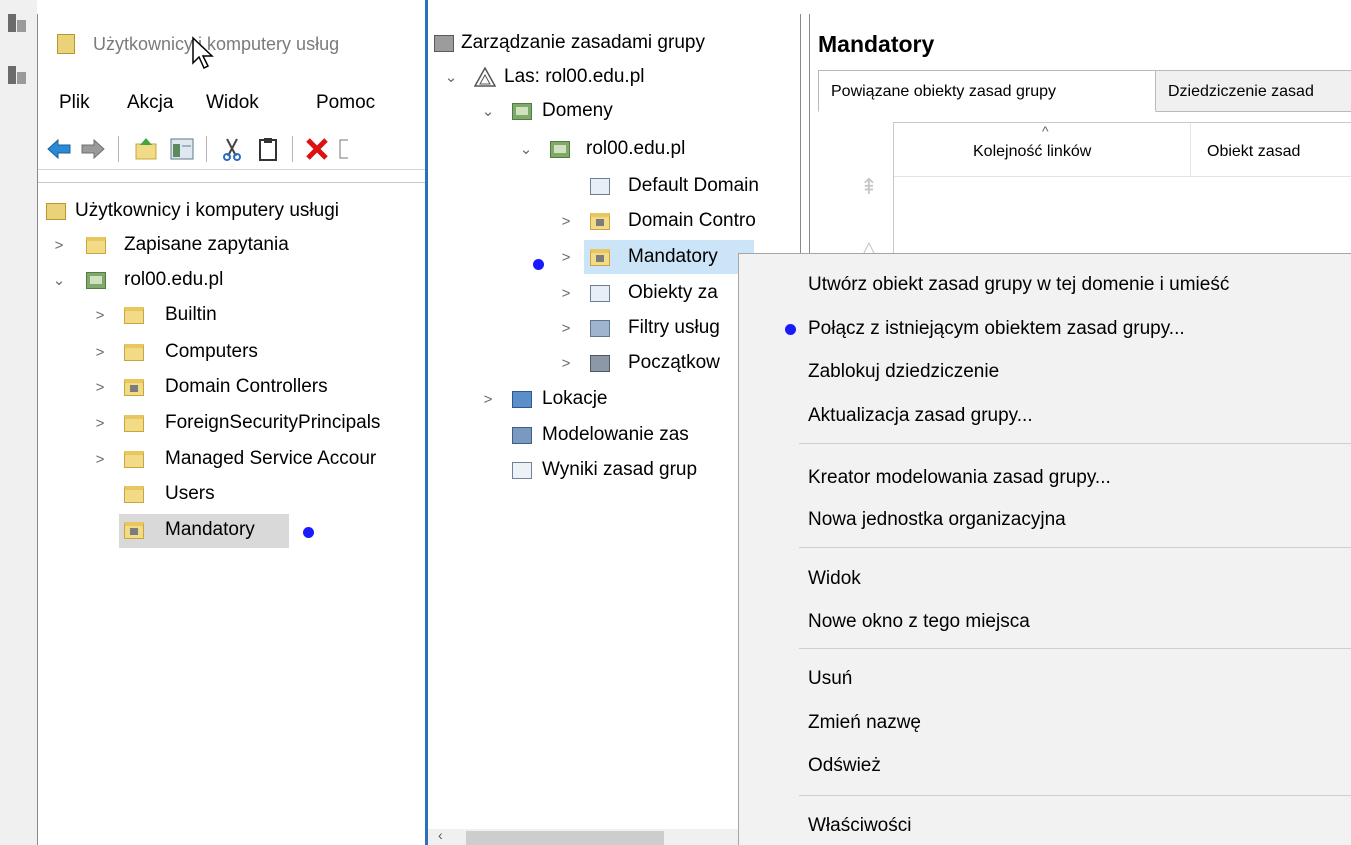 This screenshot has height=845, width=1351. What do you see at coordinates (1253, 152) in the screenshot?
I see `column-gpo: Obiekt zasad` at bounding box center [1253, 152].